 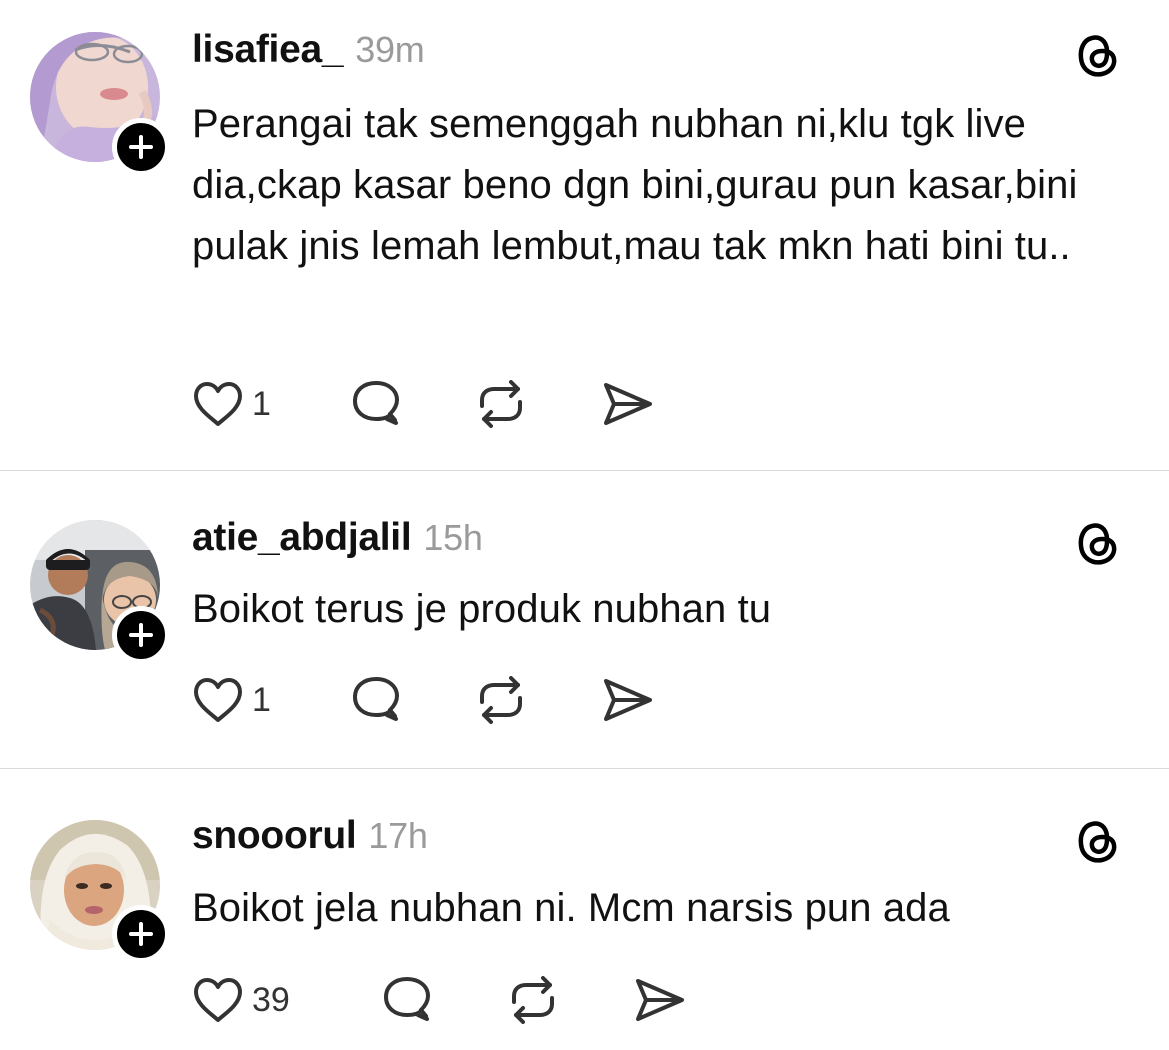 What do you see at coordinates (398, 835) in the screenshot?
I see `timestamp: 17h` at bounding box center [398, 835].